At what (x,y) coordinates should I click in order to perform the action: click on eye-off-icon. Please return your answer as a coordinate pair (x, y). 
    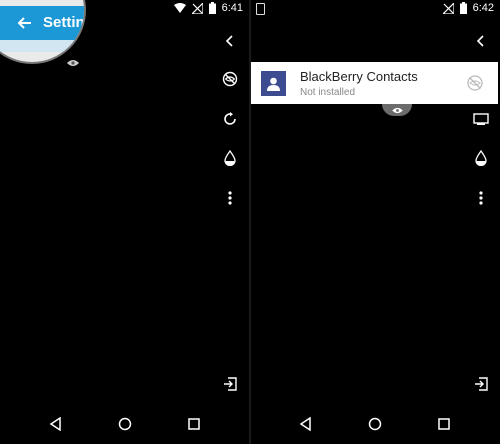
    Looking at the image, I should click on (230, 79).